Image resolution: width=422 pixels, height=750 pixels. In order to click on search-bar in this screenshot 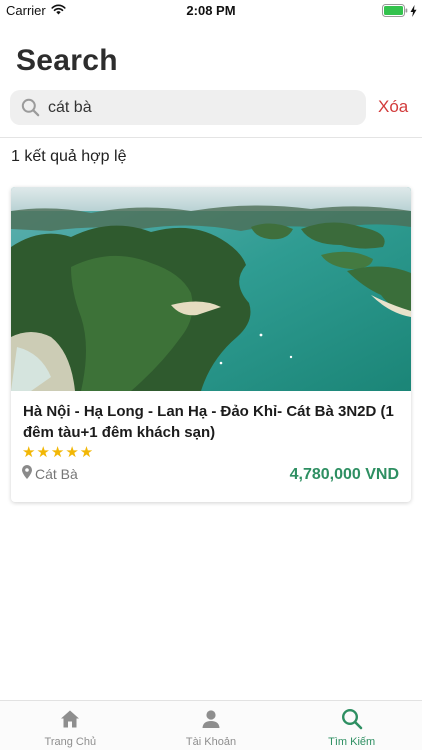, I will do `click(188, 107)`.